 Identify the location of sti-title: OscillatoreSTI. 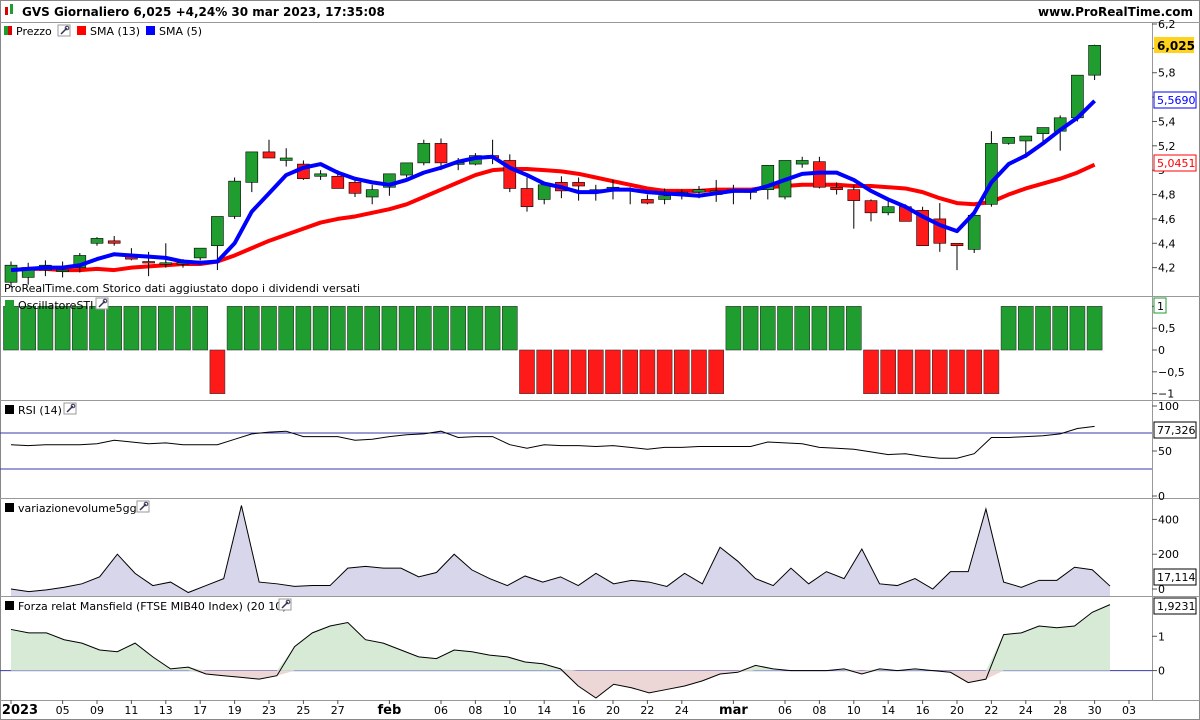
(55, 305).